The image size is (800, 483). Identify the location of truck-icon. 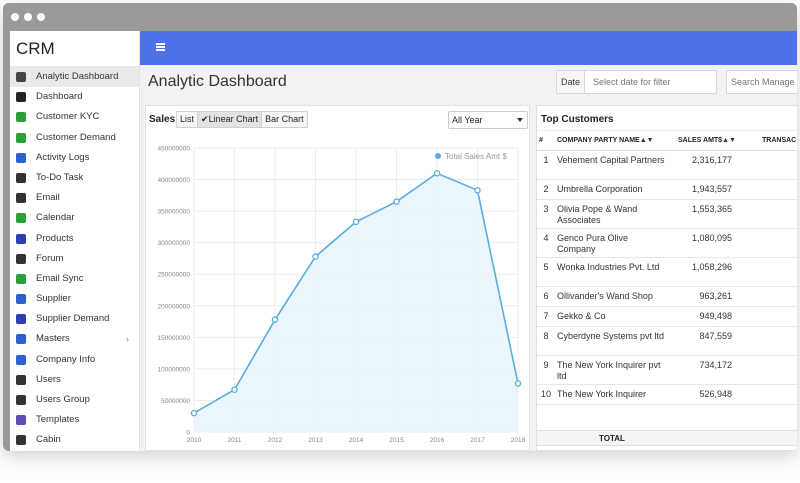
(21, 299).